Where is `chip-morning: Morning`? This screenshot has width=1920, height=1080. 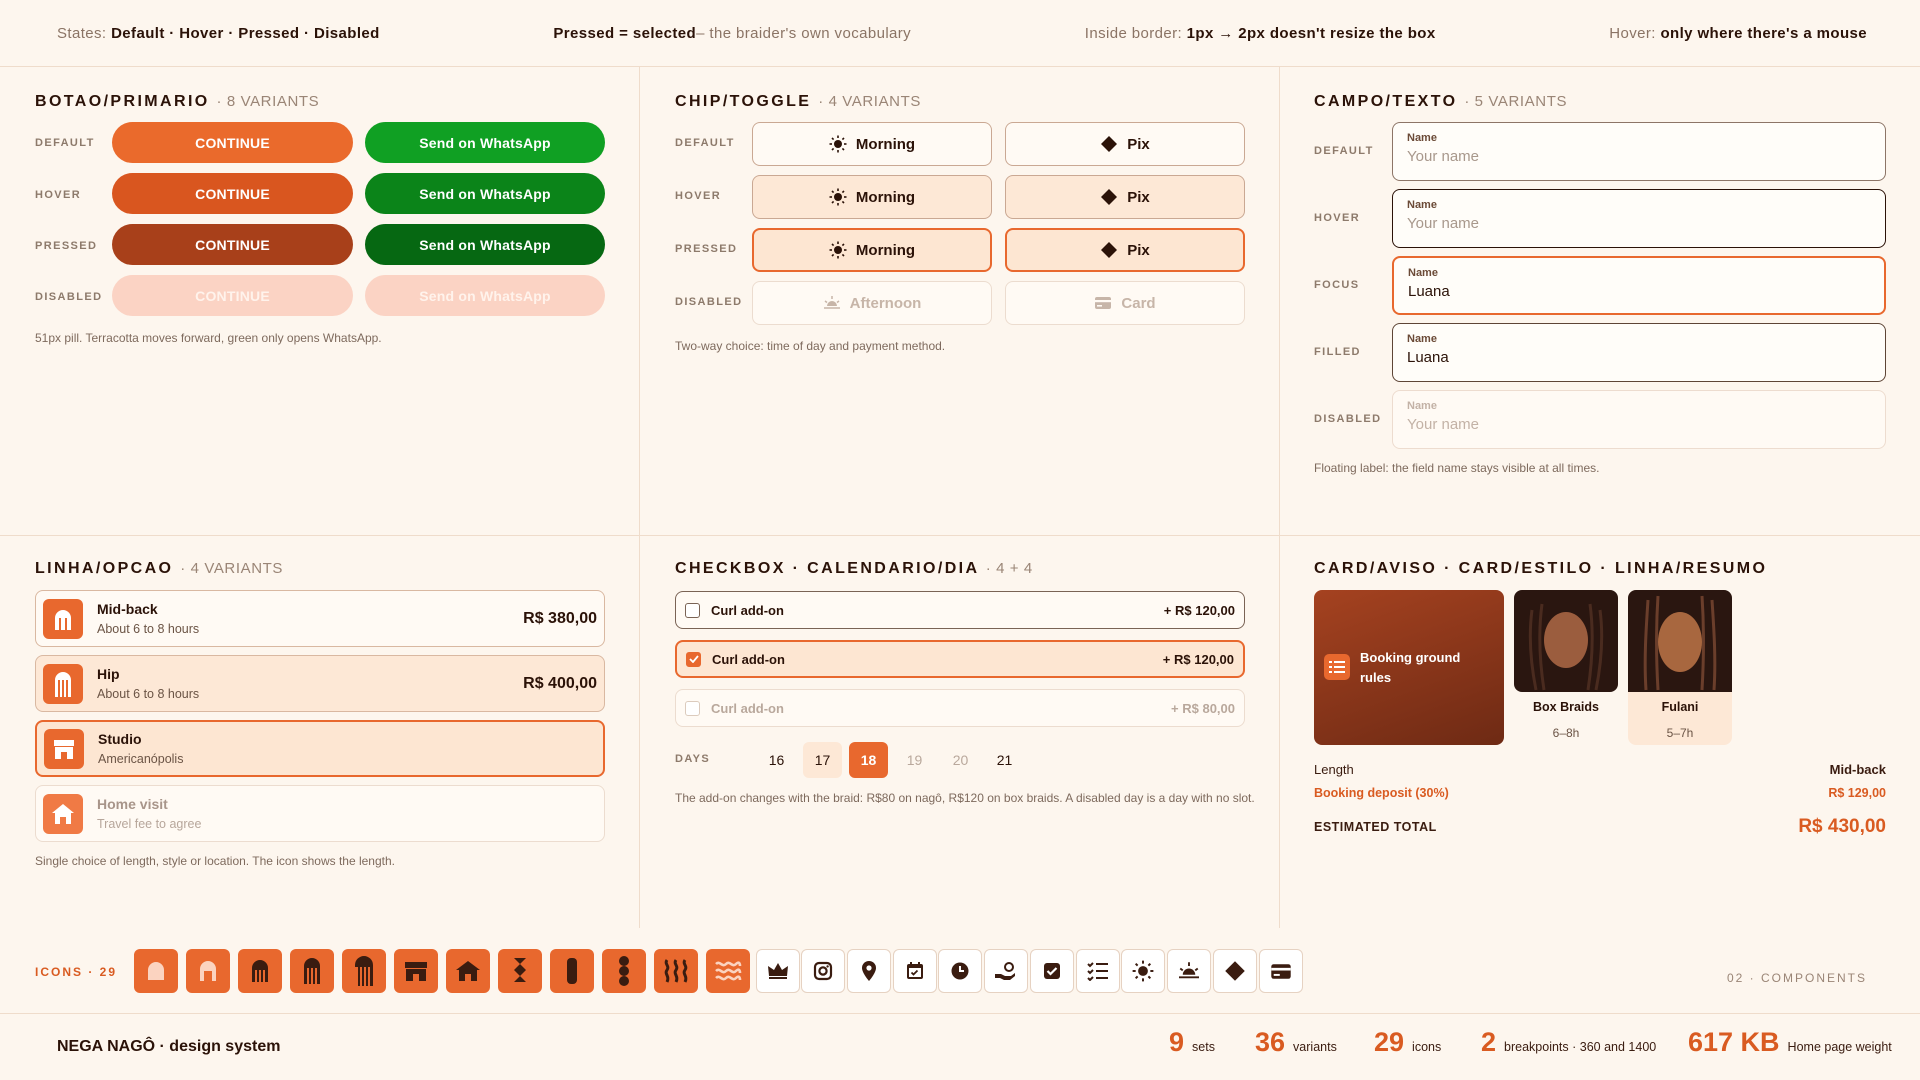
chip-morning: Morning is located at coordinates (872, 144).